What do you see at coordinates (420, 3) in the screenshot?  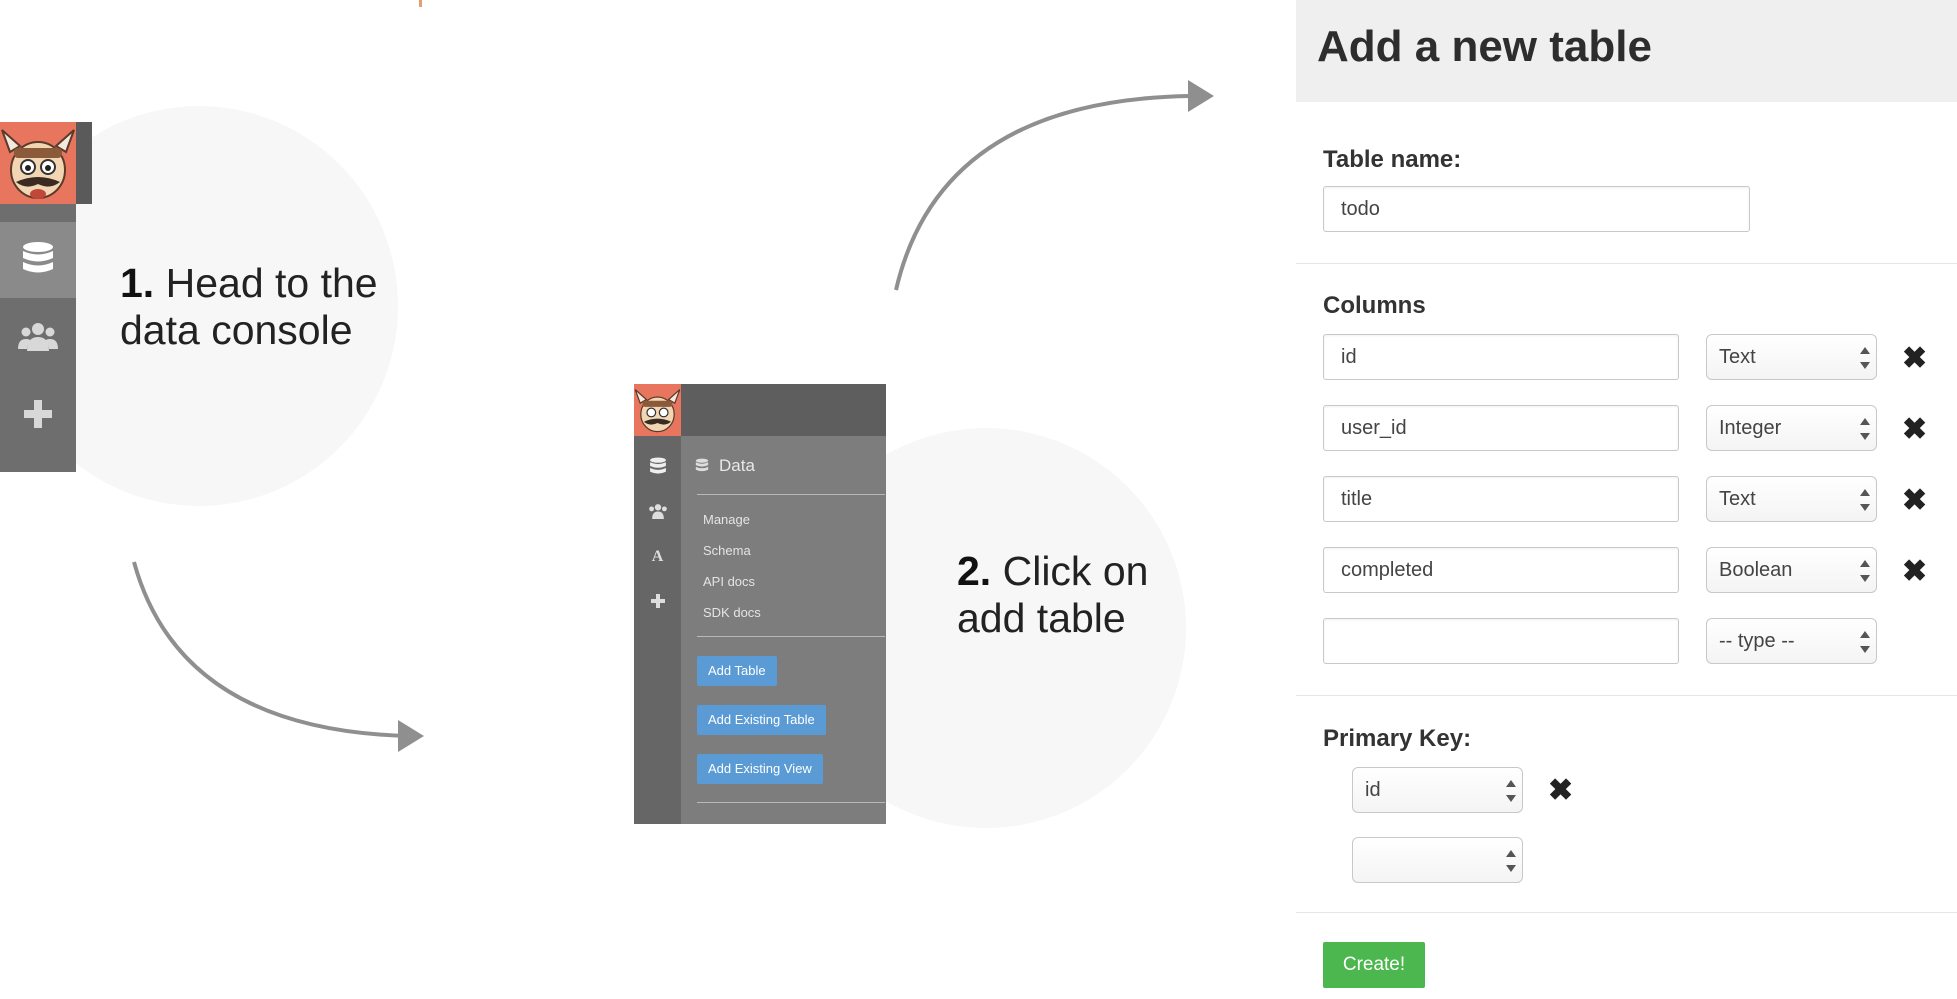 I see `orange-tick` at bounding box center [420, 3].